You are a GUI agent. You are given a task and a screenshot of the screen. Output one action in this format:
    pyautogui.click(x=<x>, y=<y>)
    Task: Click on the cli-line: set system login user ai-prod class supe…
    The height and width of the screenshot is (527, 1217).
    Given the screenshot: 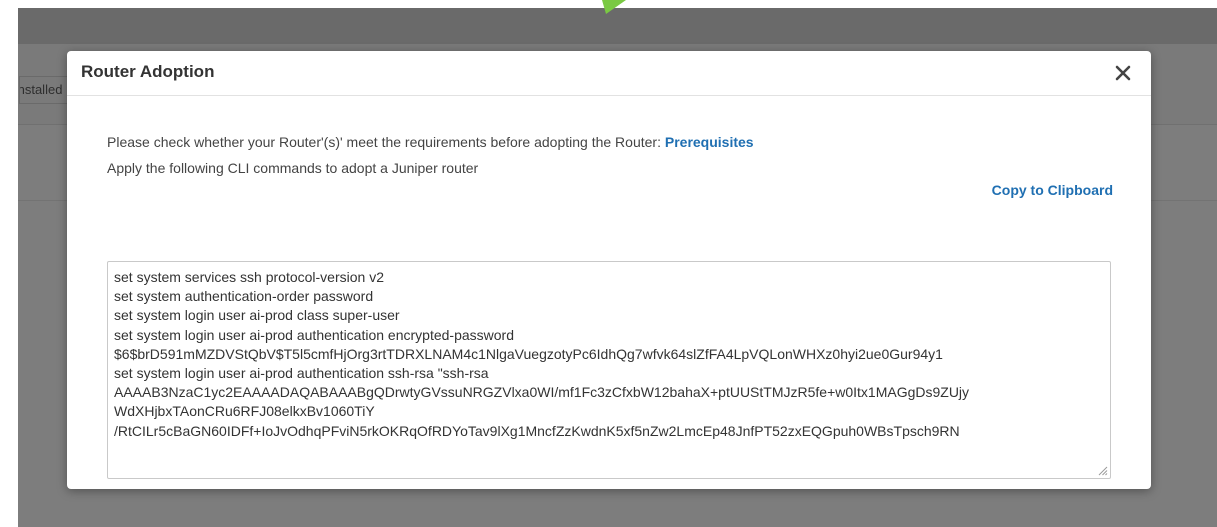 What is the action you would take?
    pyautogui.click(x=257, y=315)
    